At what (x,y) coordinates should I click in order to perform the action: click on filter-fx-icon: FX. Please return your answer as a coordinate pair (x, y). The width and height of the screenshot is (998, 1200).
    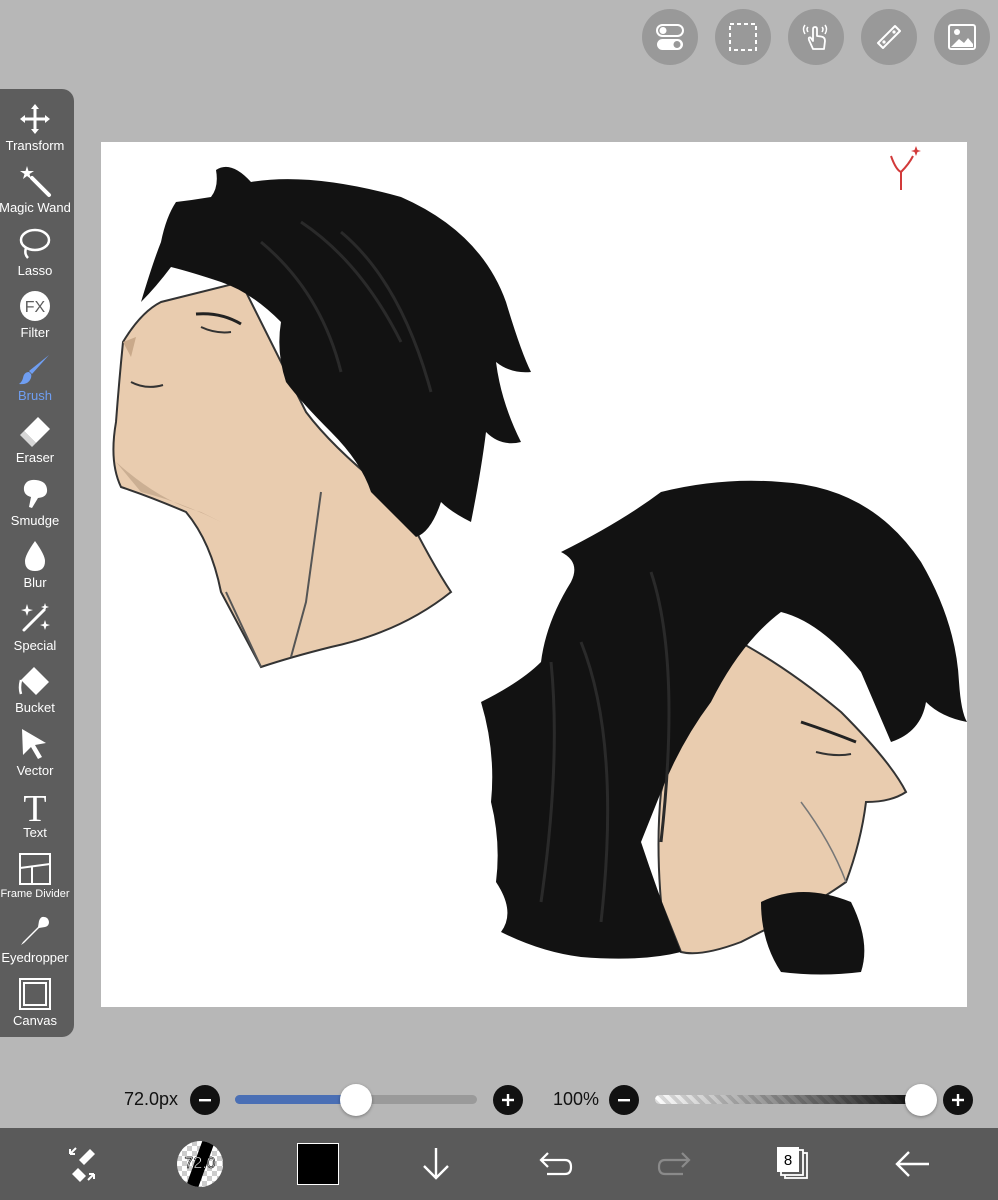
    Looking at the image, I should click on (35, 306).